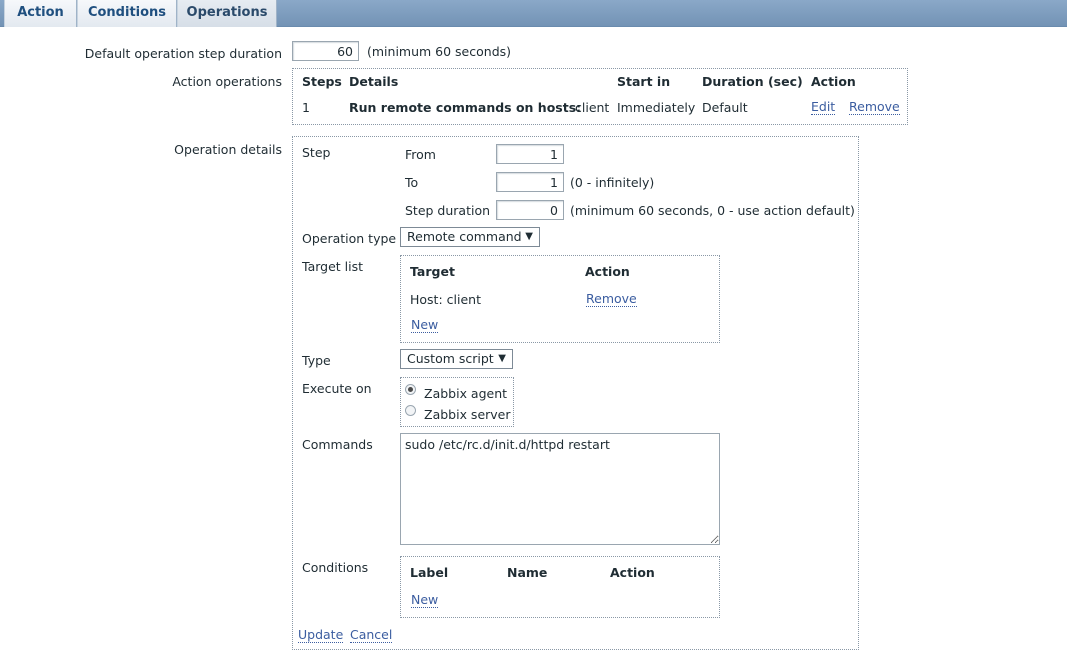  What do you see at coordinates (40, 13) in the screenshot?
I see `tab-action: Action` at bounding box center [40, 13].